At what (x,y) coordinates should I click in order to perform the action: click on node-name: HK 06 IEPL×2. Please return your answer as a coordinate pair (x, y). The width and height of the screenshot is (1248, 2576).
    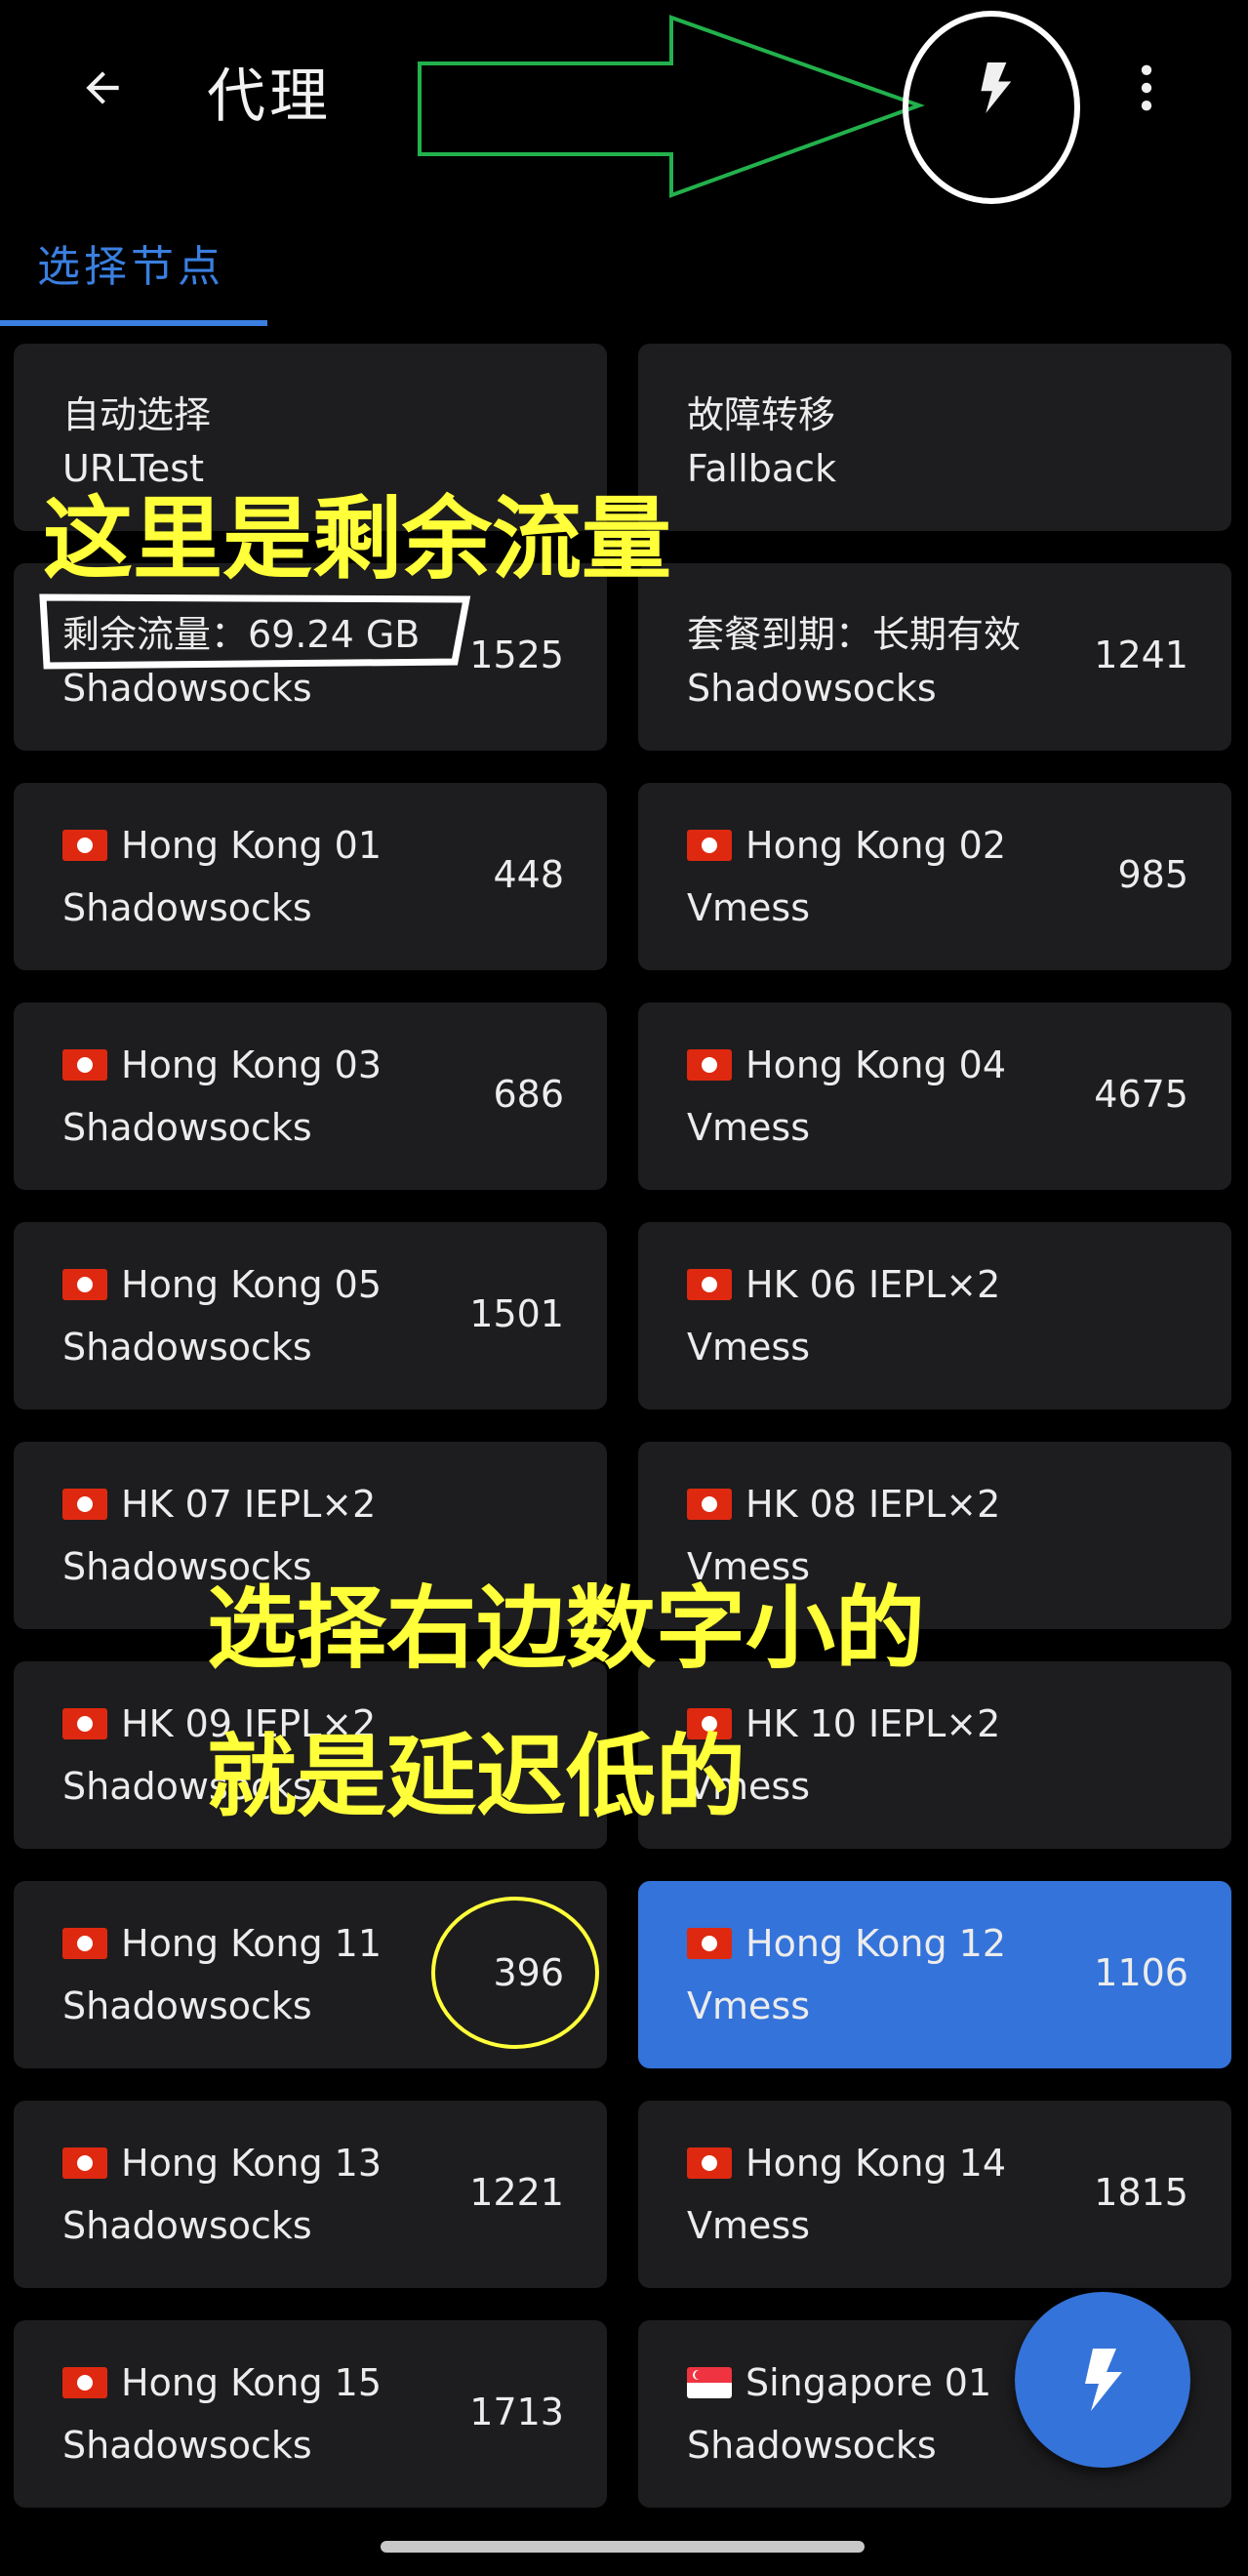
    Looking at the image, I should click on (873, 1284).